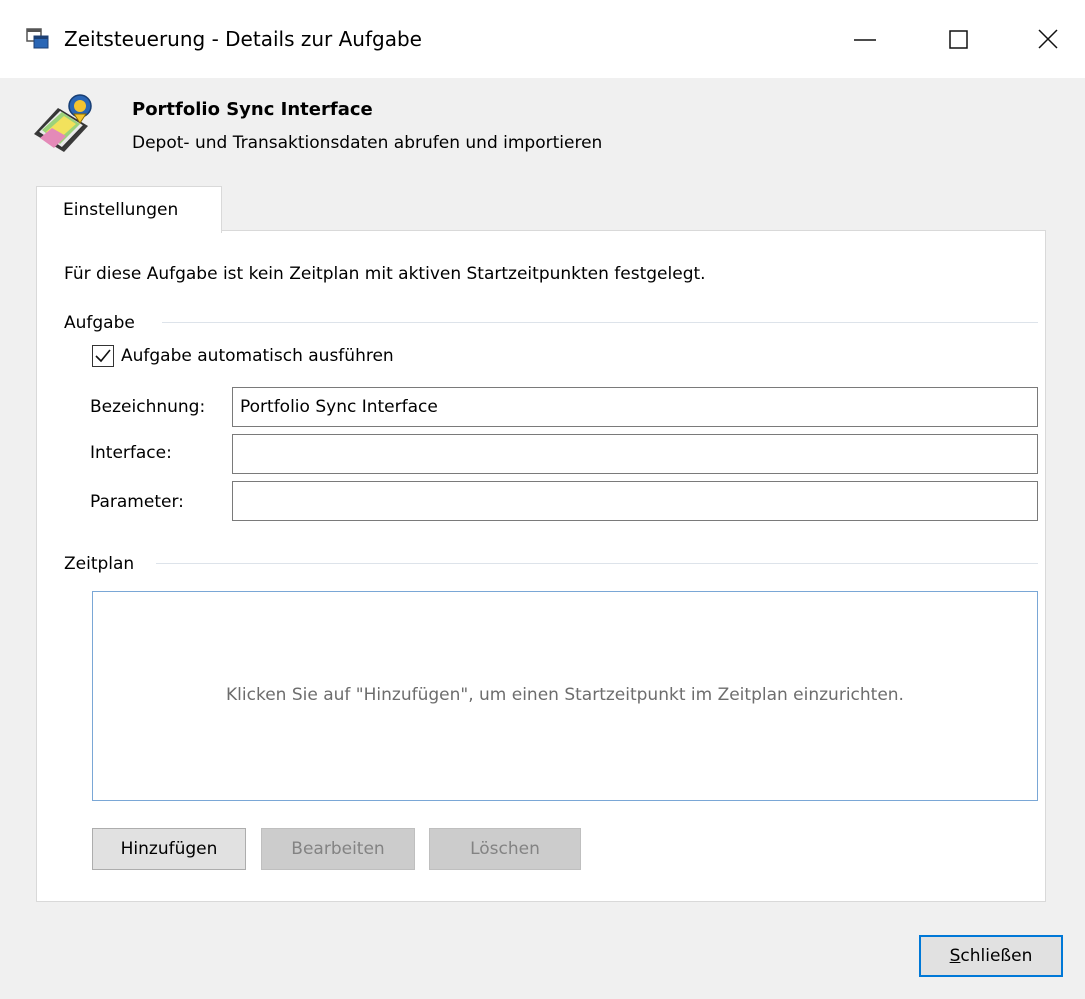 The image size is (1085, 999). I want to click on close-label: chließen, so click(996, 956).